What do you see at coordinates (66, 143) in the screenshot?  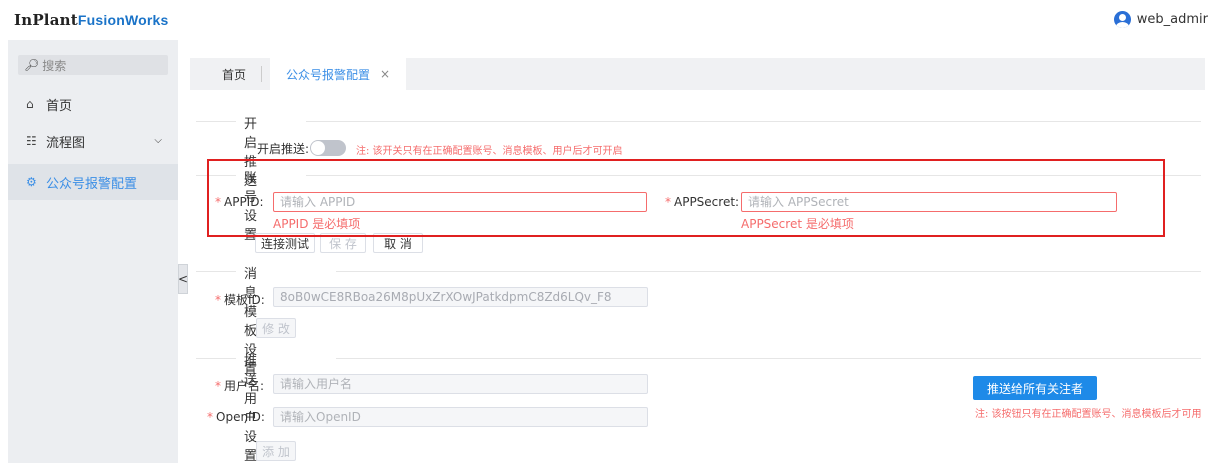 I see `sidebar-item-label: 流程图` at bounding box center [66, 143].